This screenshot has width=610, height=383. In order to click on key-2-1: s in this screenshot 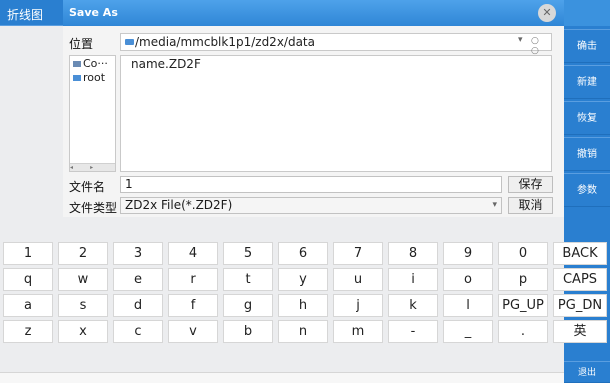, I will do `click(83, 305)`.